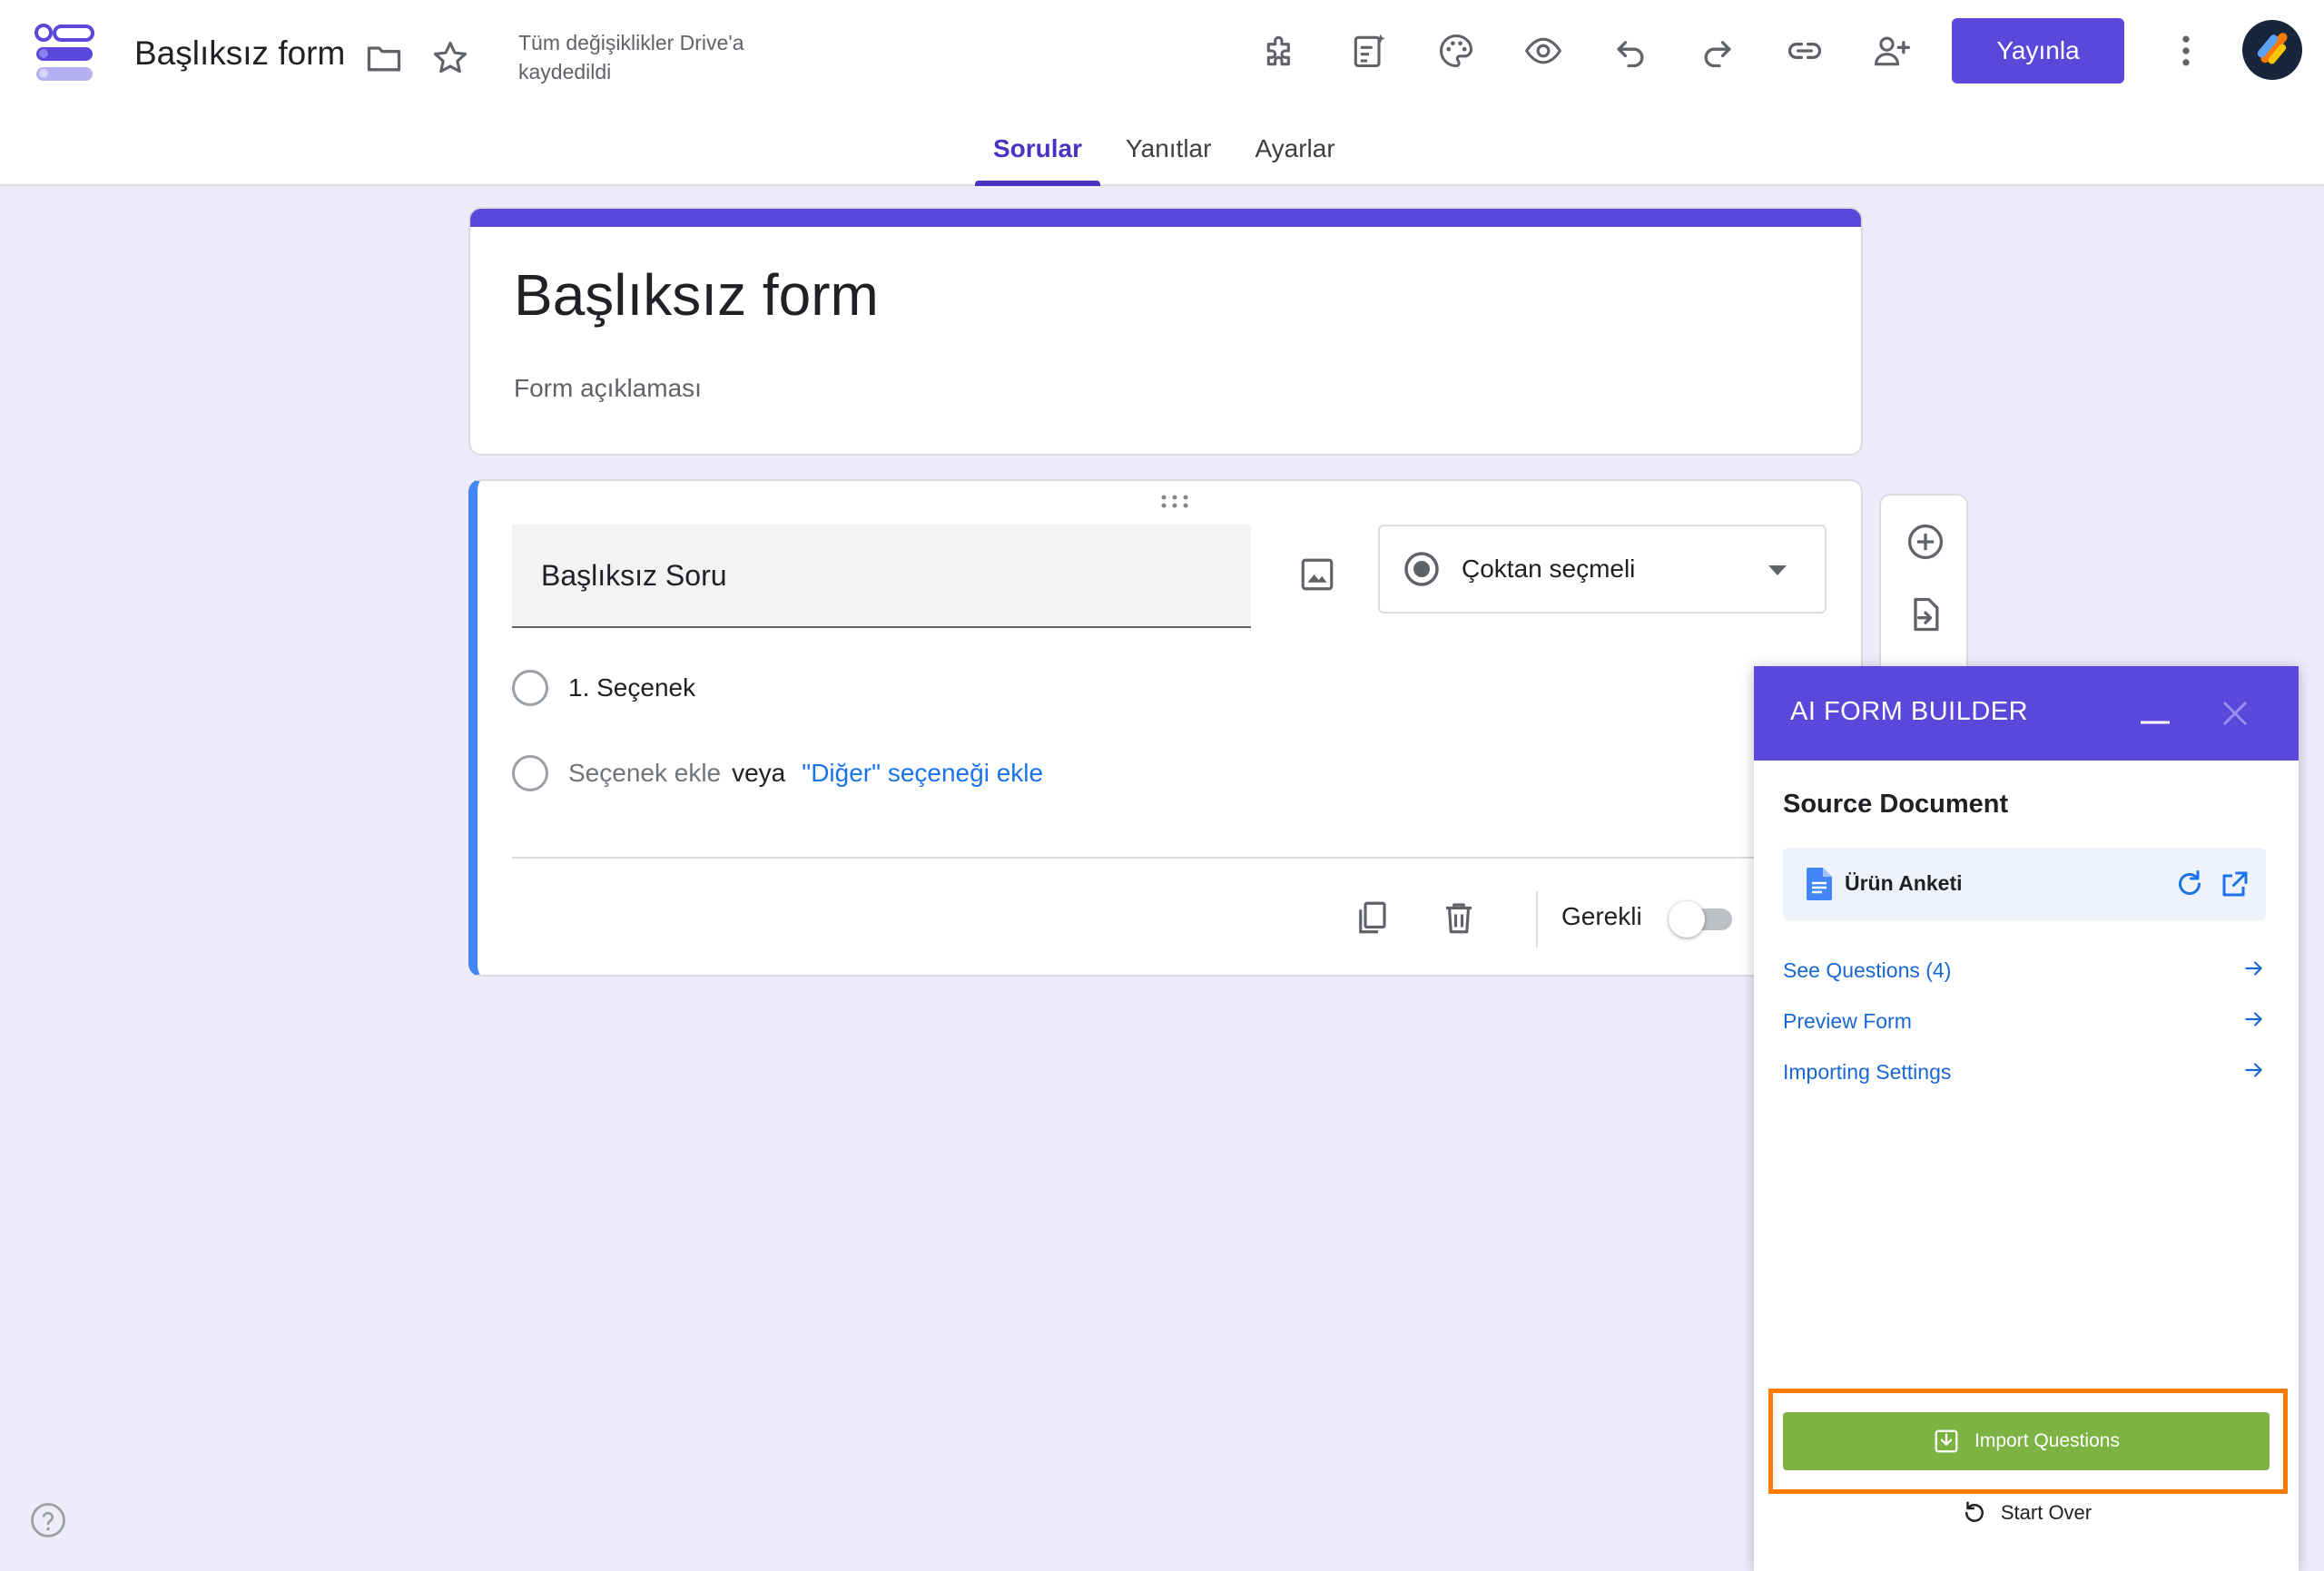 The width and height of the screenshot is (2324, 1571). What do you see at coordinates (696, 295) in the screenshot?
I see `form-title: Başlıksız form` at bounding box center [696, 295].